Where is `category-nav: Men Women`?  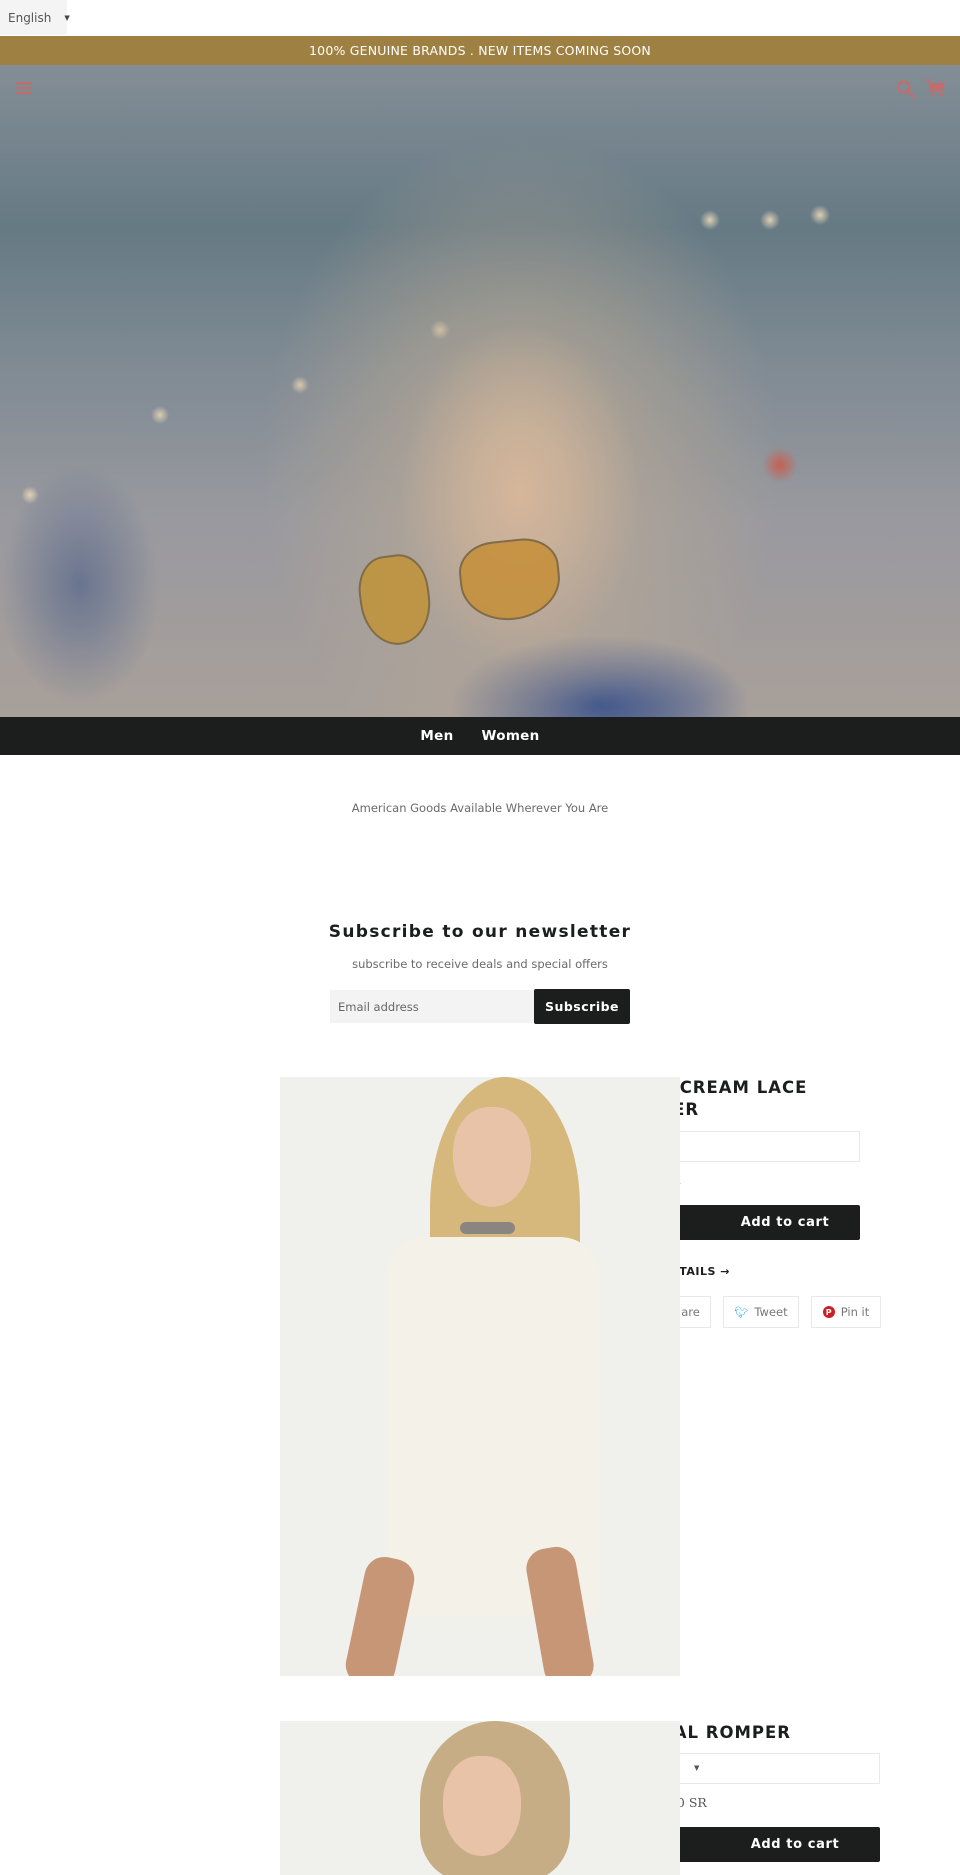
category-nav: Men Women is located at coordinates (480, 736).